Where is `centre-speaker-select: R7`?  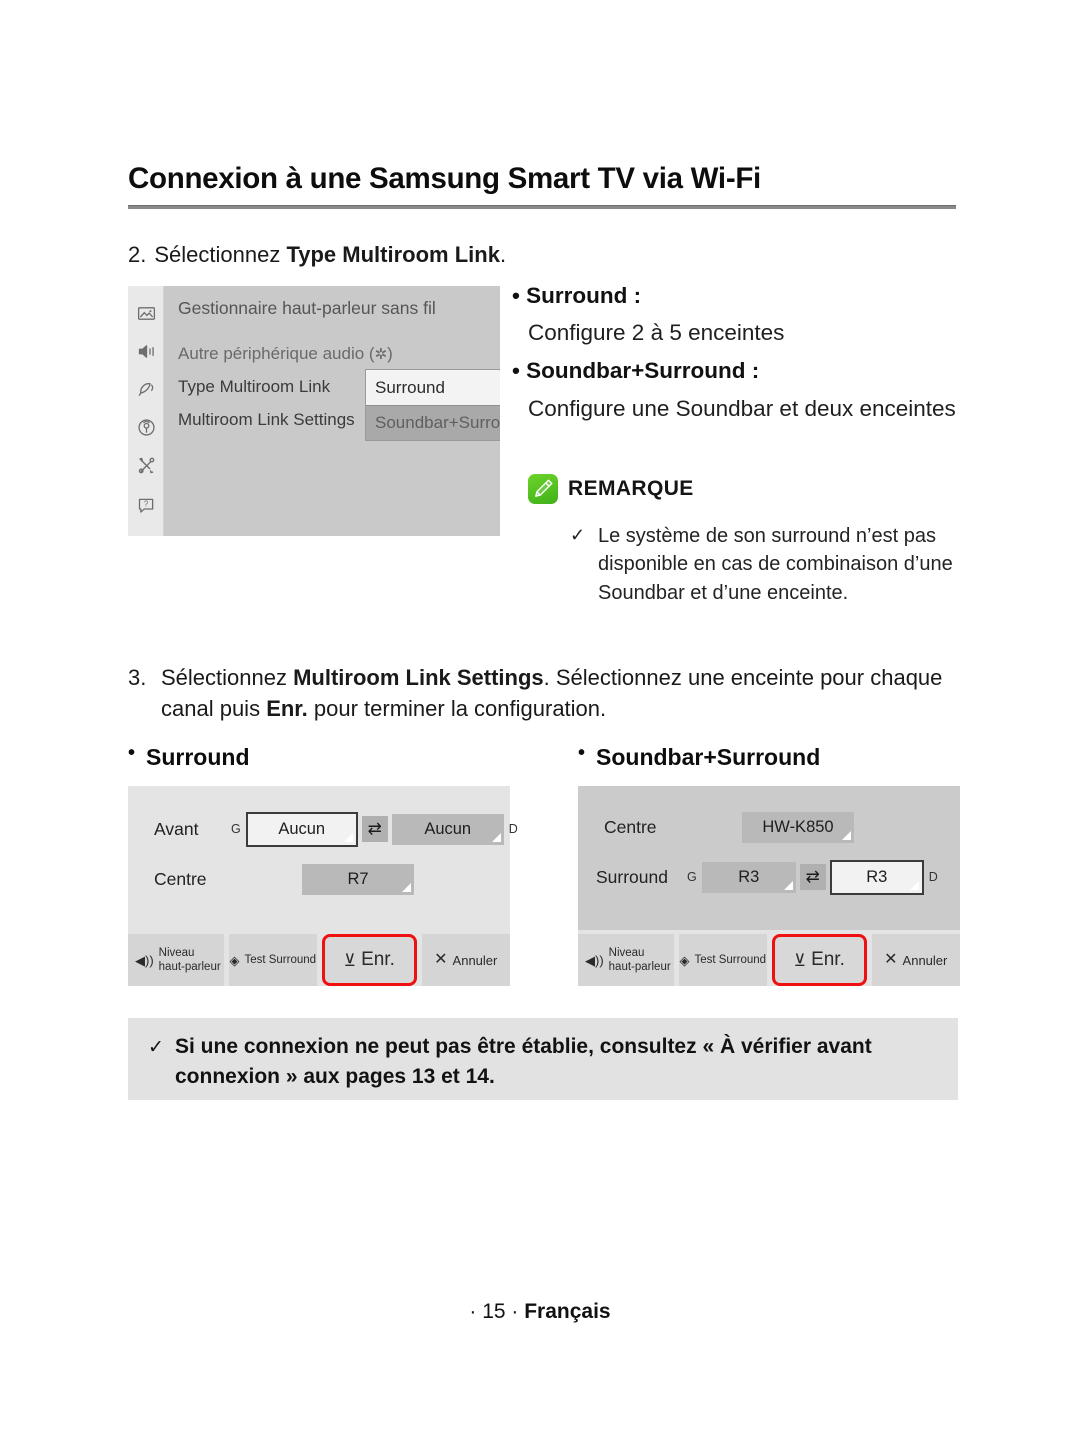 centre-speaker-select: R7 is located at coordinates (358, 879).